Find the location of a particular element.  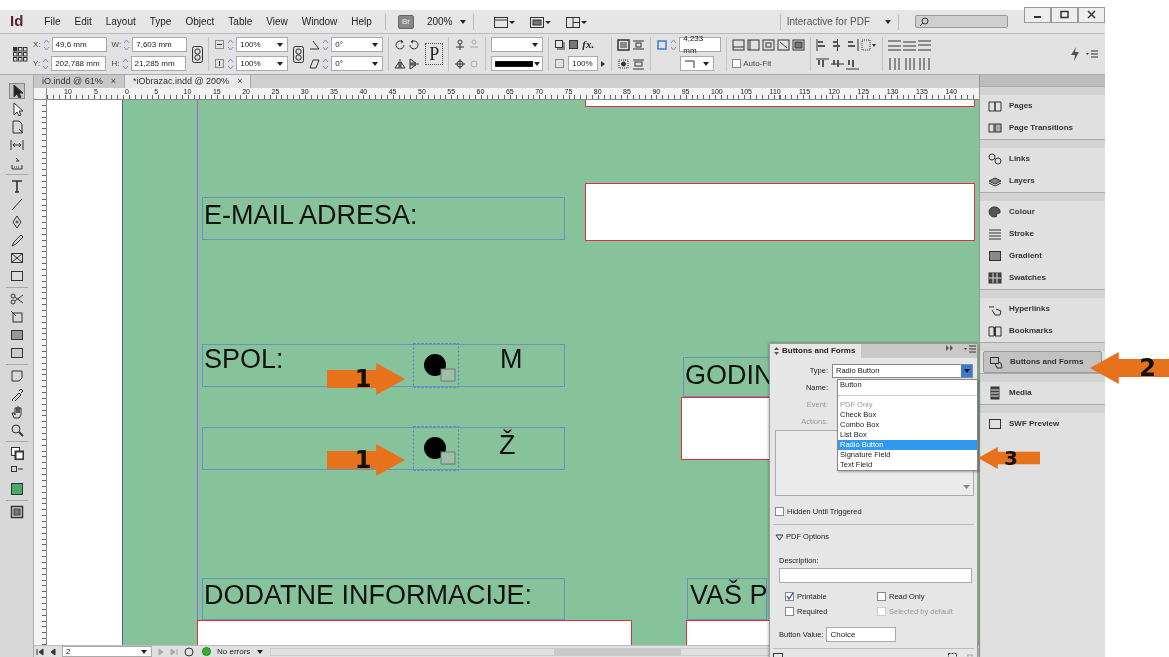

content-collector-icon is located at coordinates (16, 163).